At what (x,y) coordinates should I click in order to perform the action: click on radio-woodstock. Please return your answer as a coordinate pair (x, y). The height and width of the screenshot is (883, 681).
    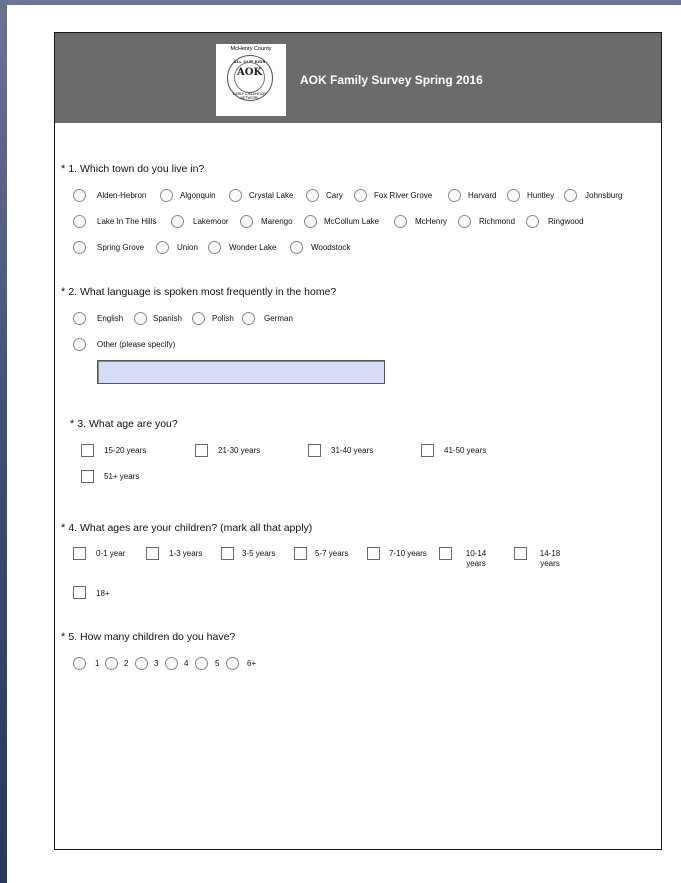
    Looking at the image, I should click on (296, 247).